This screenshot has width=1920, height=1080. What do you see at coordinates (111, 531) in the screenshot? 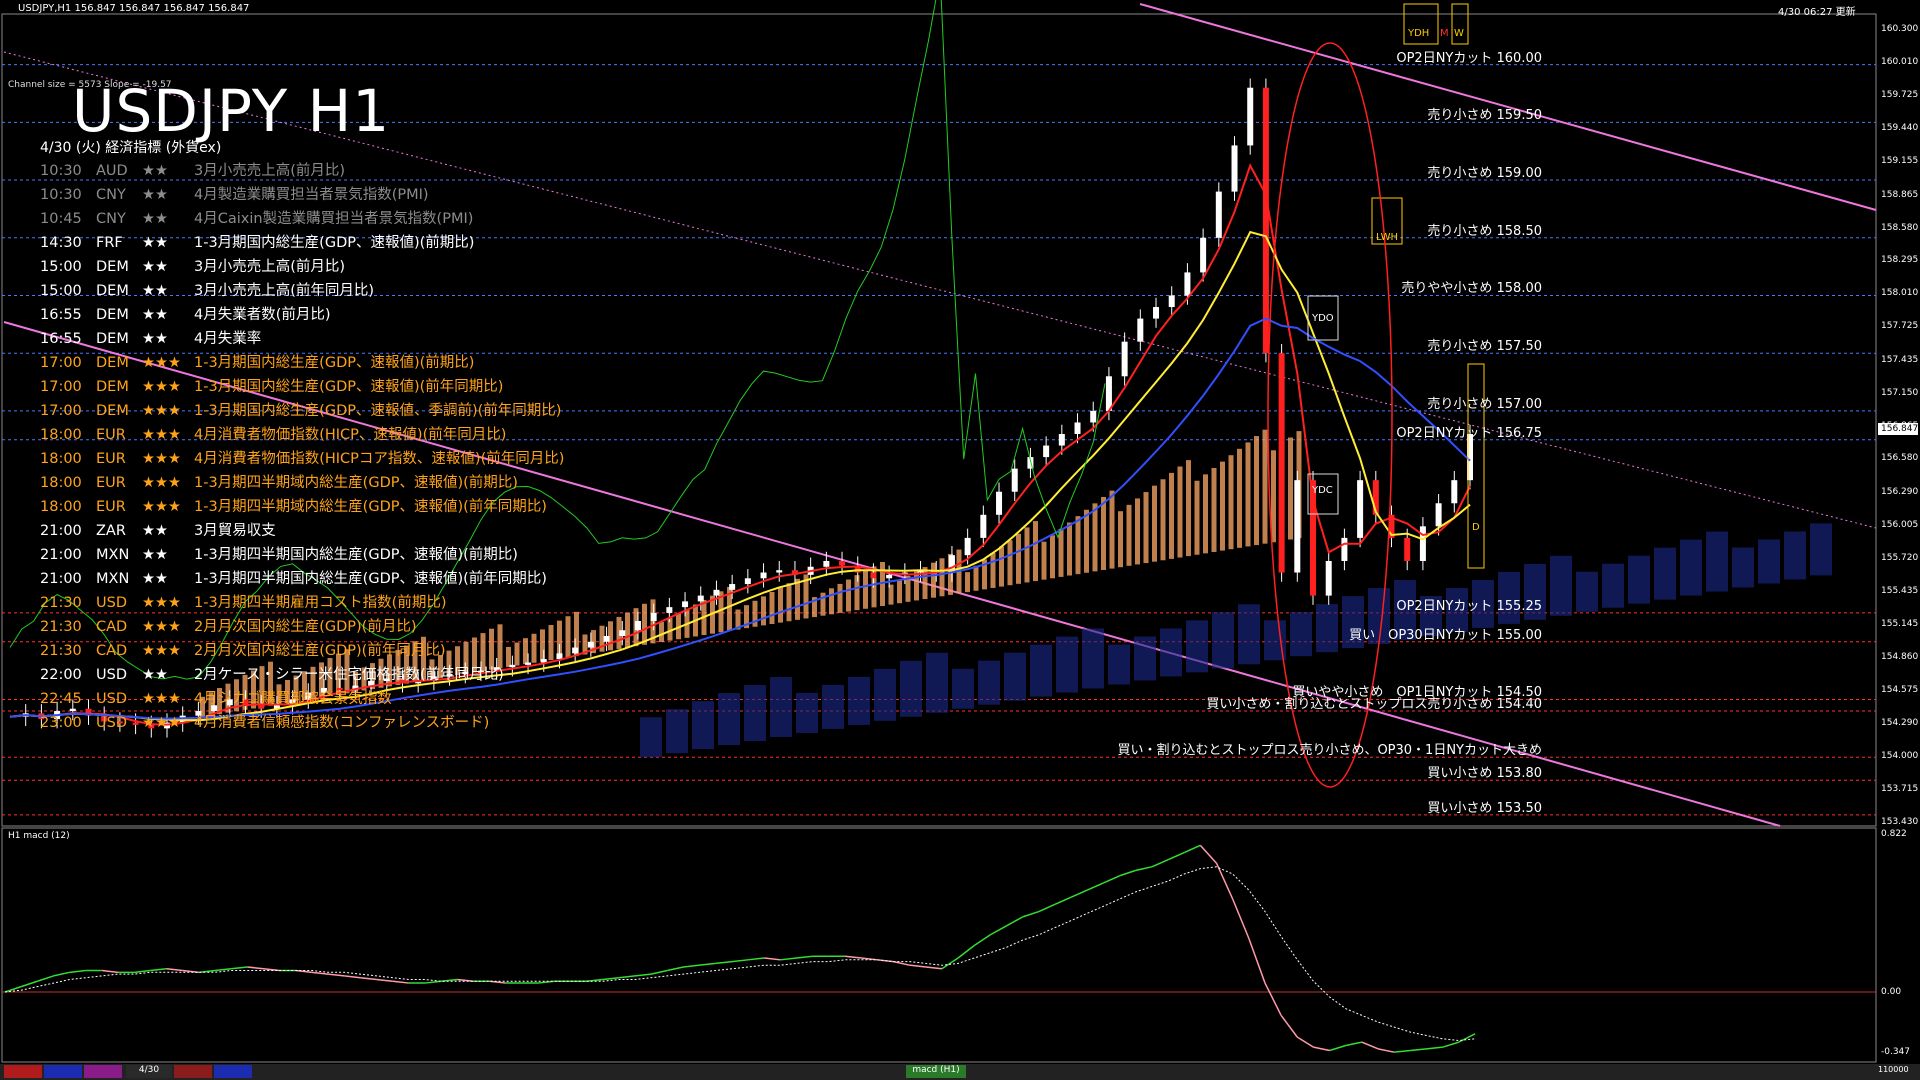
I see `event-currency: ZAR` at bounding box center [111, 531].